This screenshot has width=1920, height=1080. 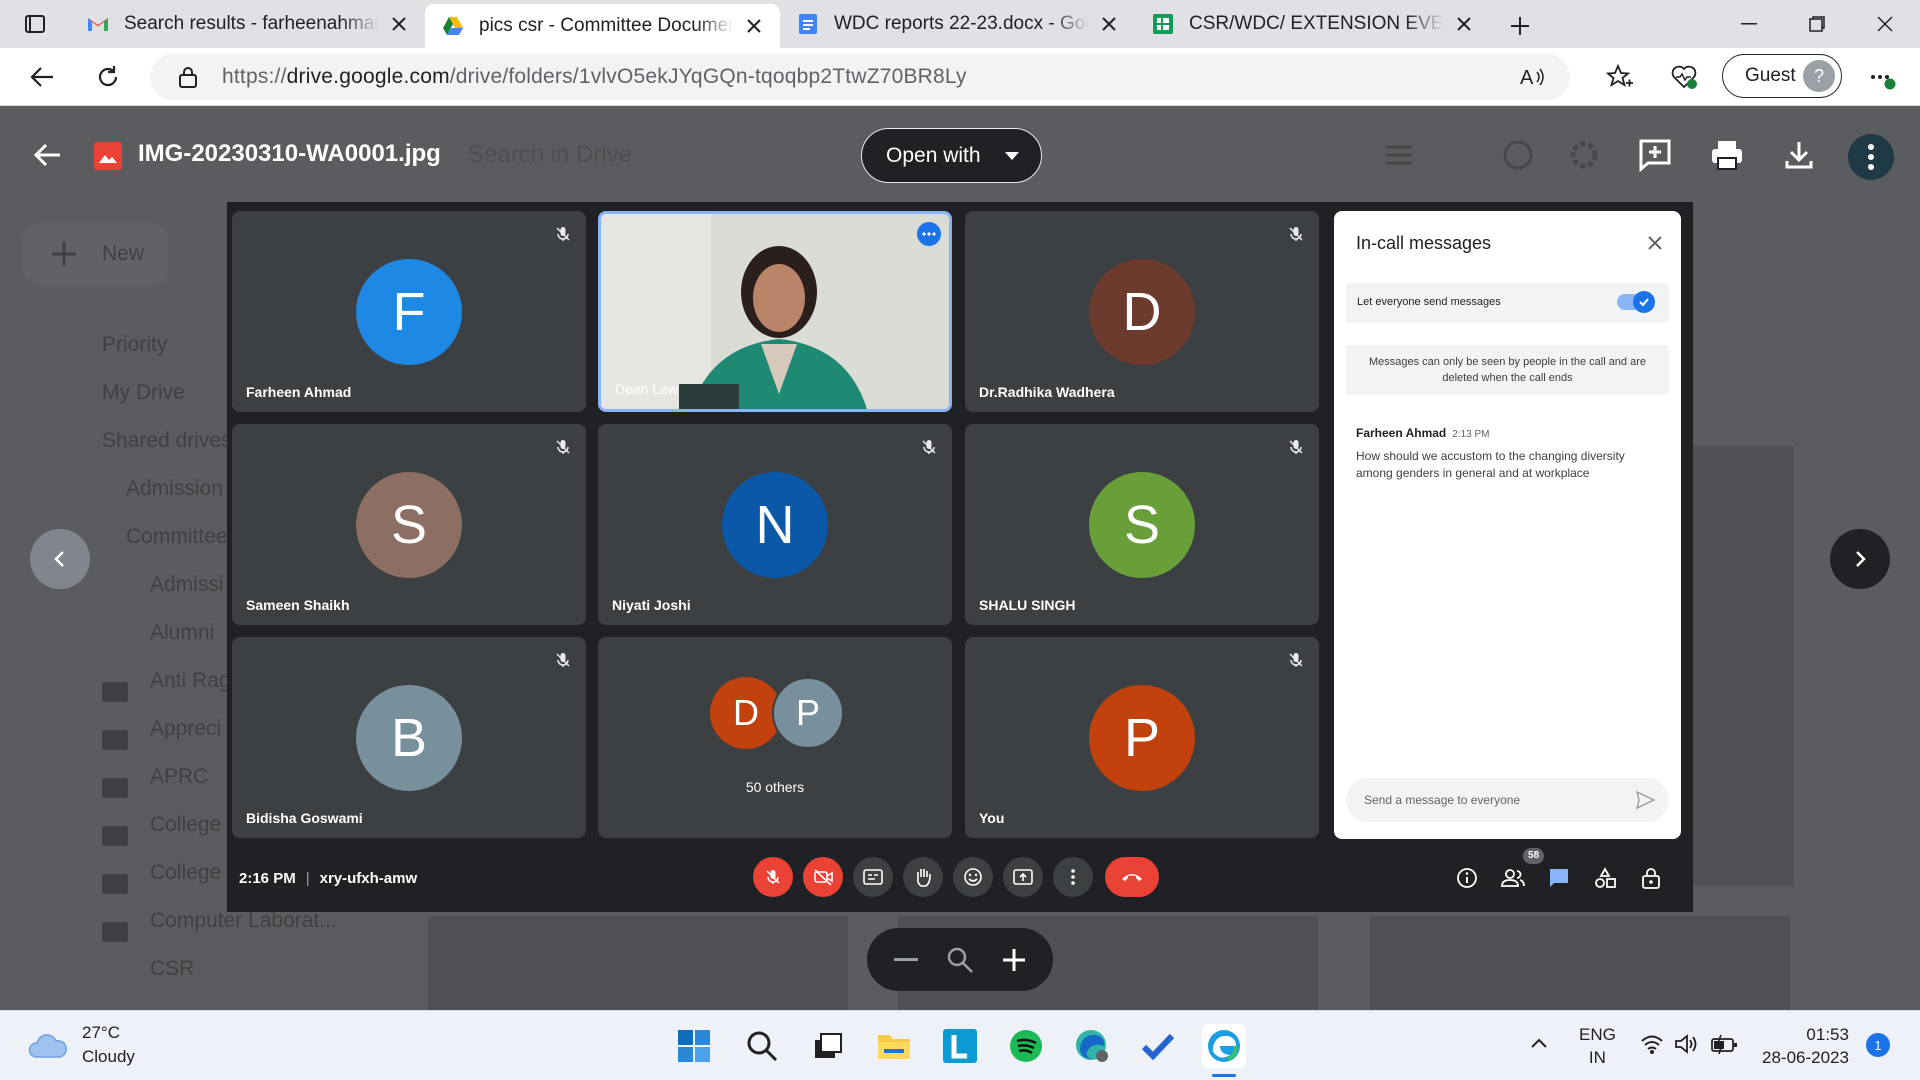 What do you see at coordinates (957, 24) in the screenshot?
I see `browser-tab-docs: WDC reports 22-23.docx - Googl` at bounding box center [957, 24].